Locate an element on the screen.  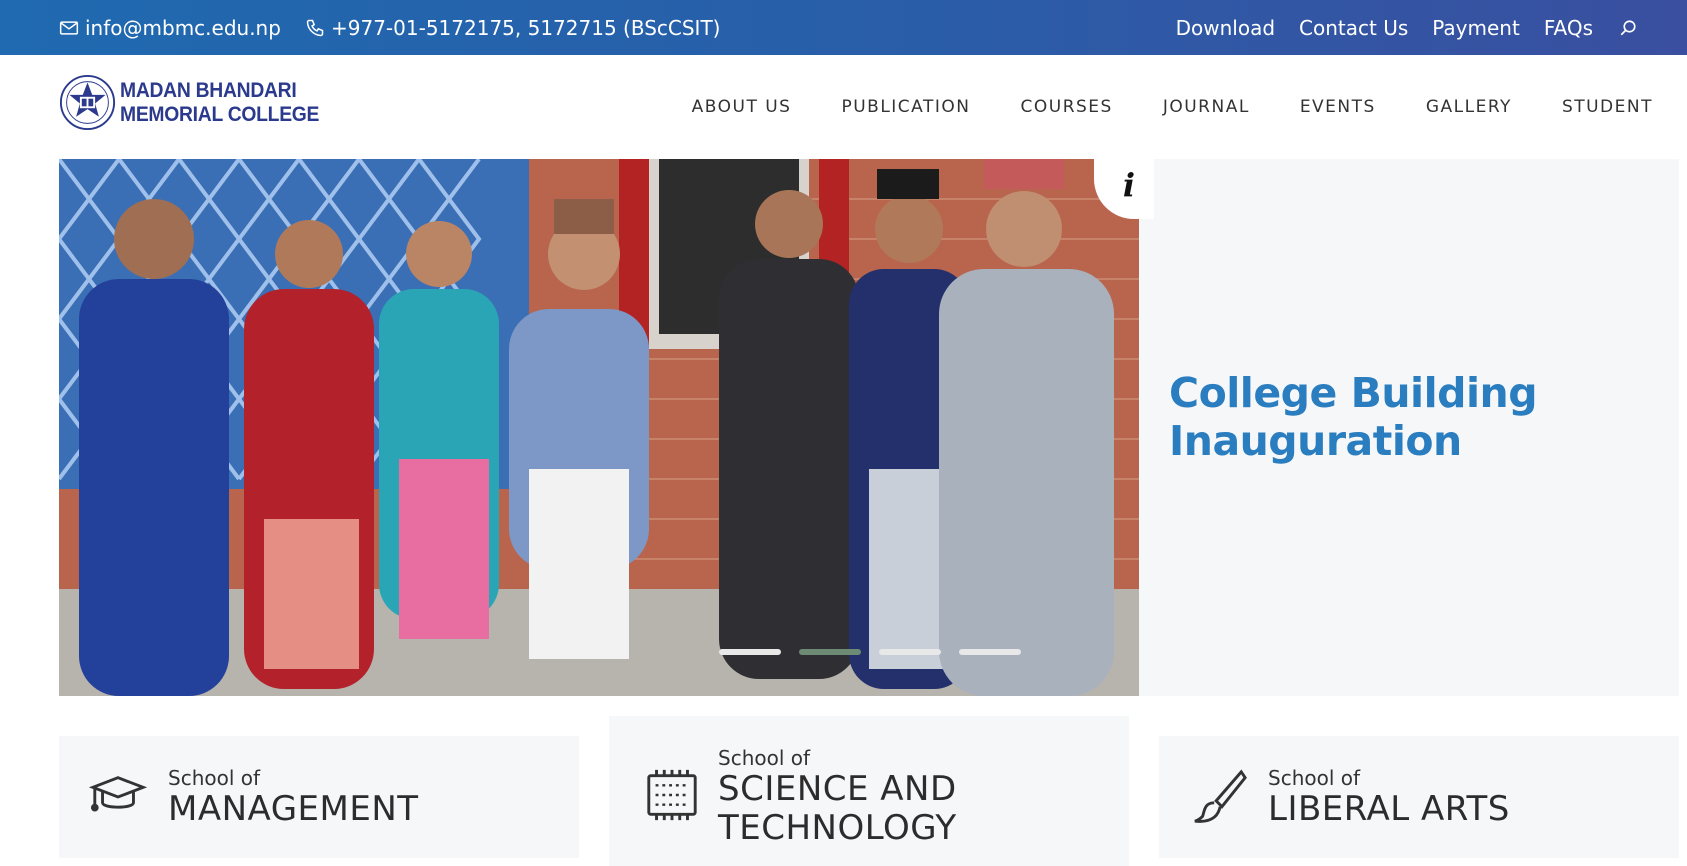
top-links: Download Contact Us Payment FAQs is located at coordinates (1394, 27).